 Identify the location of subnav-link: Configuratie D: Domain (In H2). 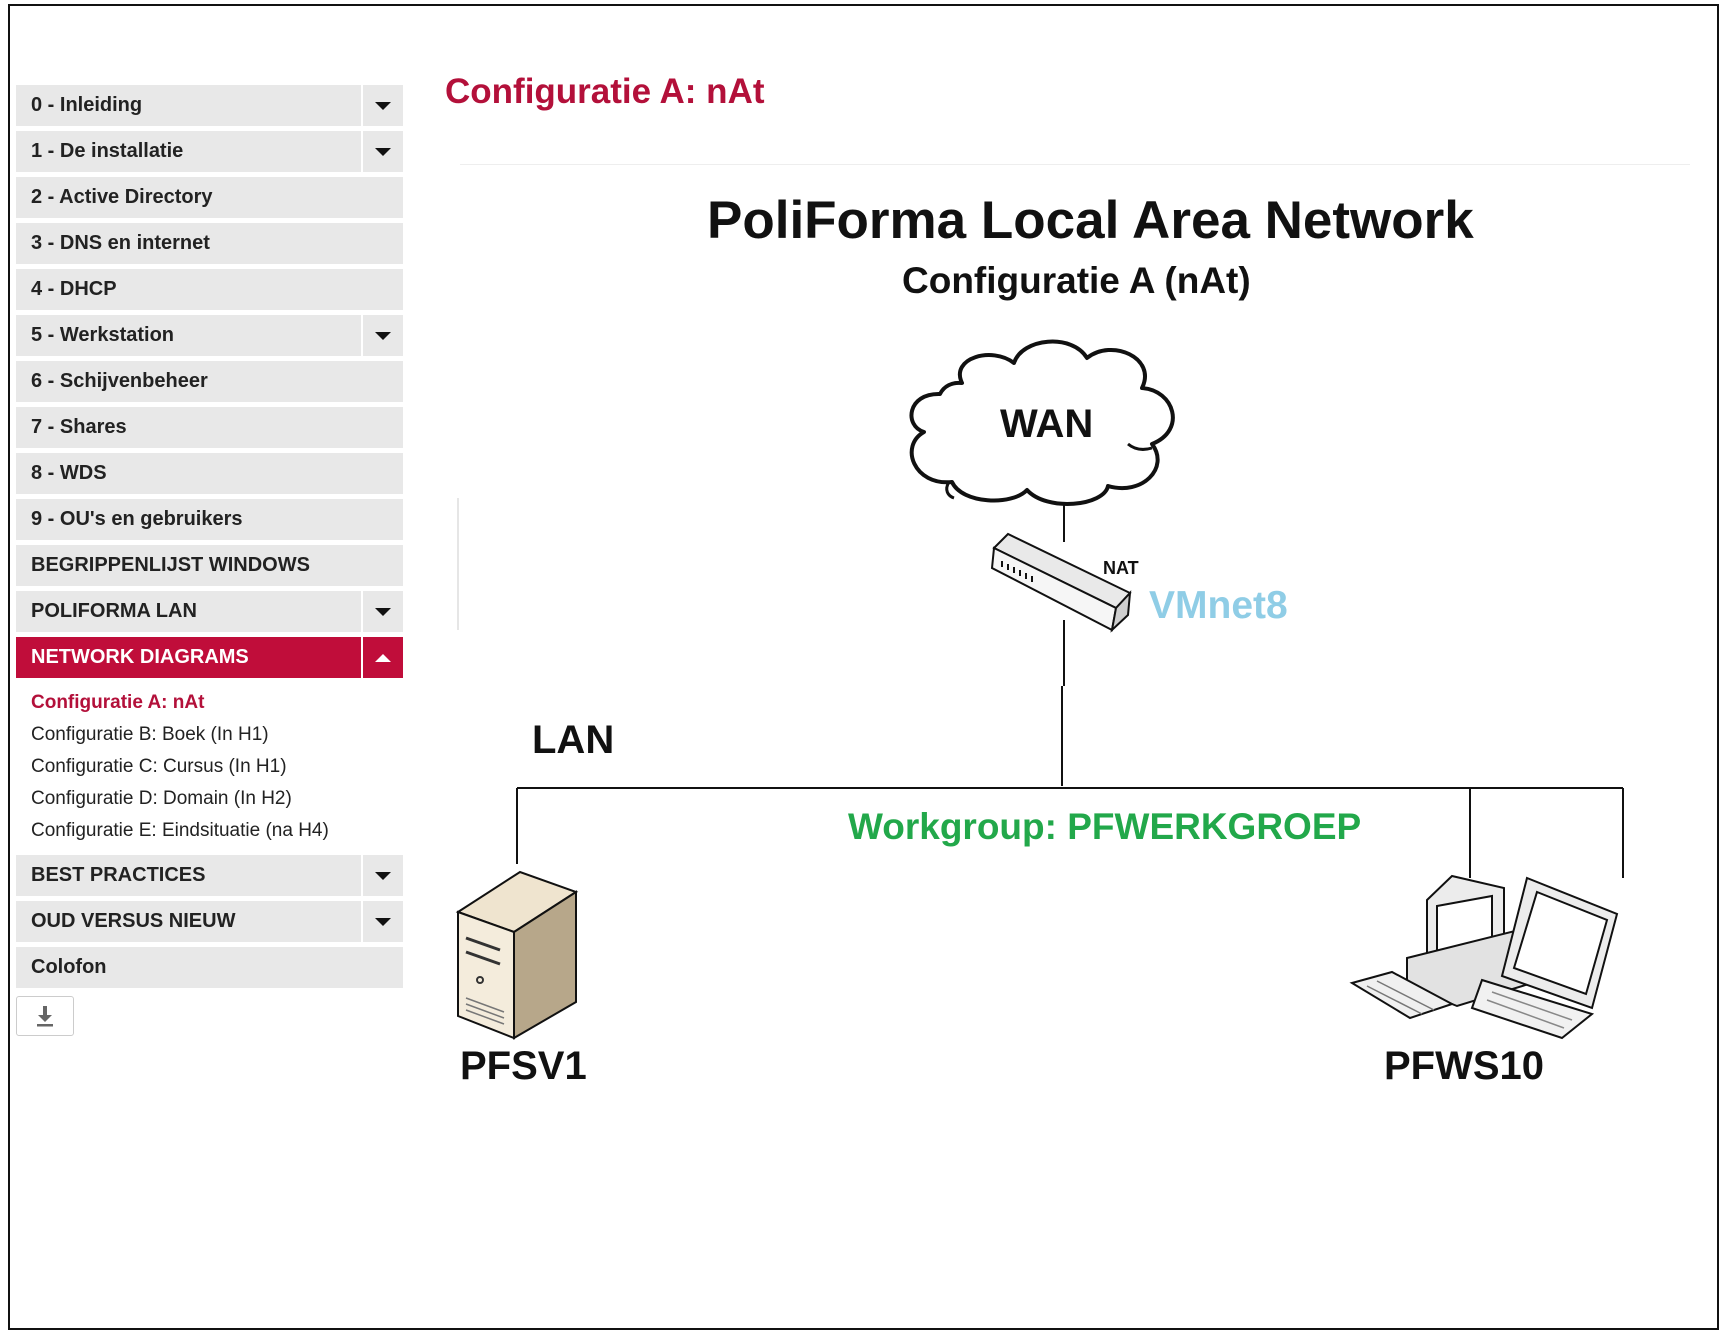
(217, 799).